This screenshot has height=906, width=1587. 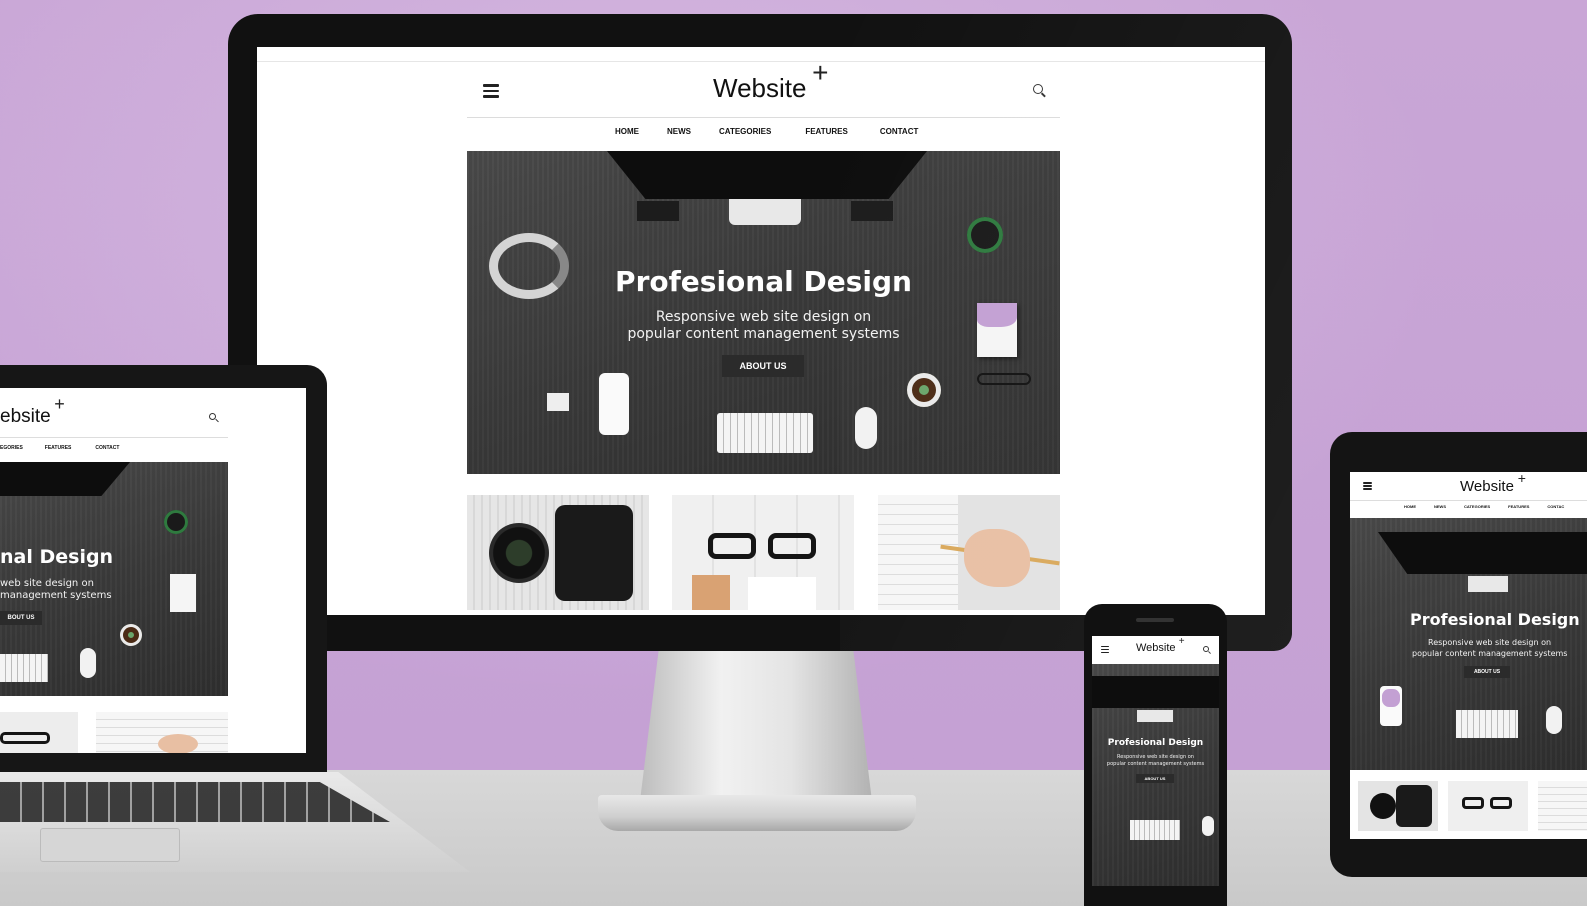 I want to click on tablet-monitor-prop, so click(x=1482, y=553).